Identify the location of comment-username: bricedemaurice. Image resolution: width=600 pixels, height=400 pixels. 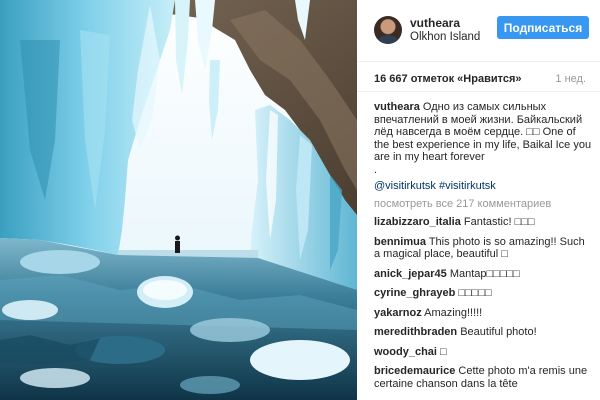
(414, 371).